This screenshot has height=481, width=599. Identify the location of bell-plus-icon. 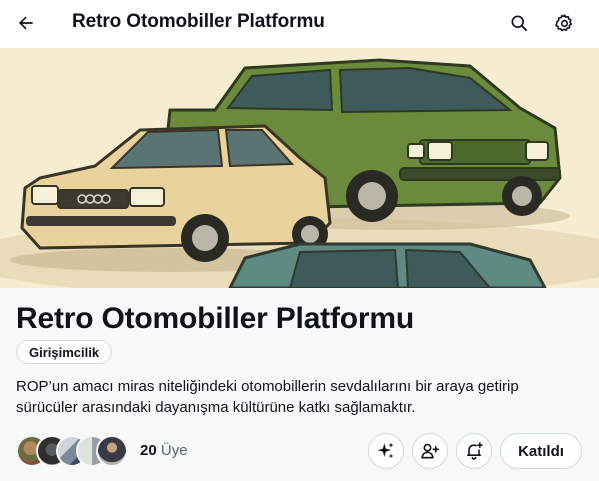
(474, 451).